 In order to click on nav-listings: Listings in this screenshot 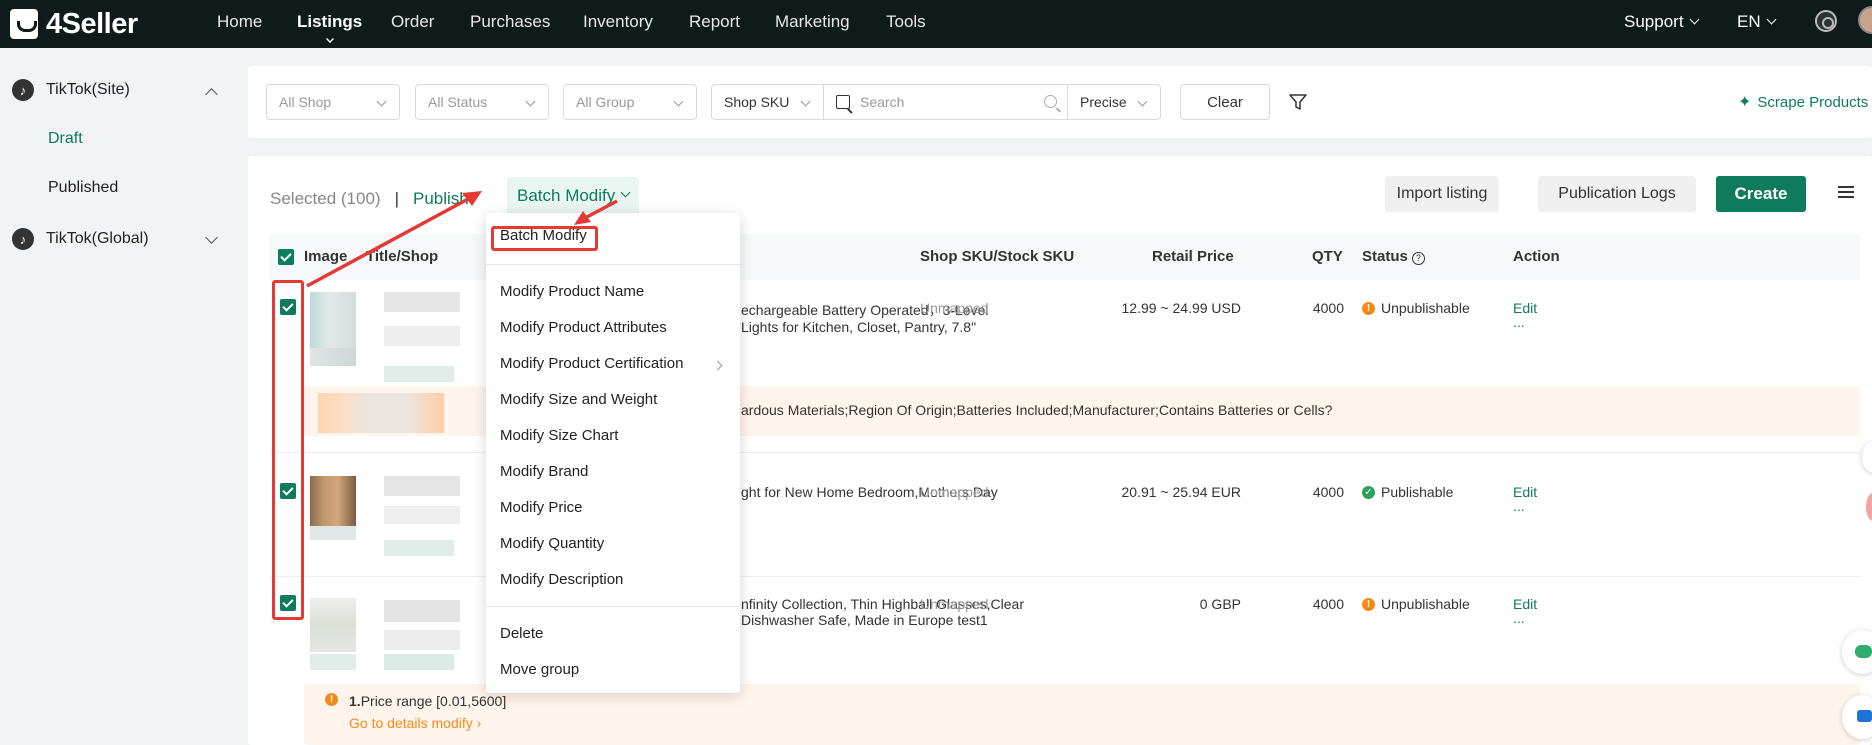, I will do `click(330, 27)`.